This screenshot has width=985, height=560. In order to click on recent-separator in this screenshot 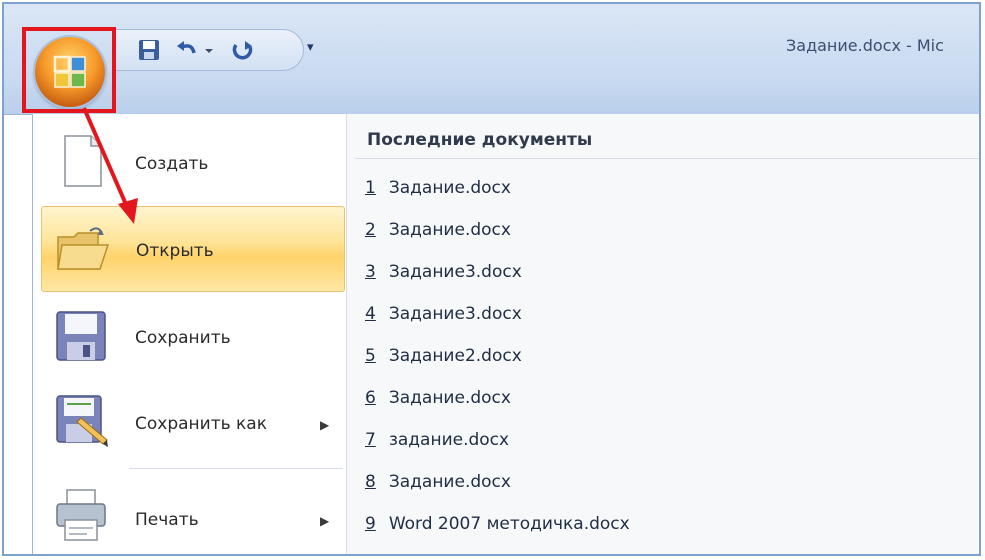, I will do `click(667, 158)`.